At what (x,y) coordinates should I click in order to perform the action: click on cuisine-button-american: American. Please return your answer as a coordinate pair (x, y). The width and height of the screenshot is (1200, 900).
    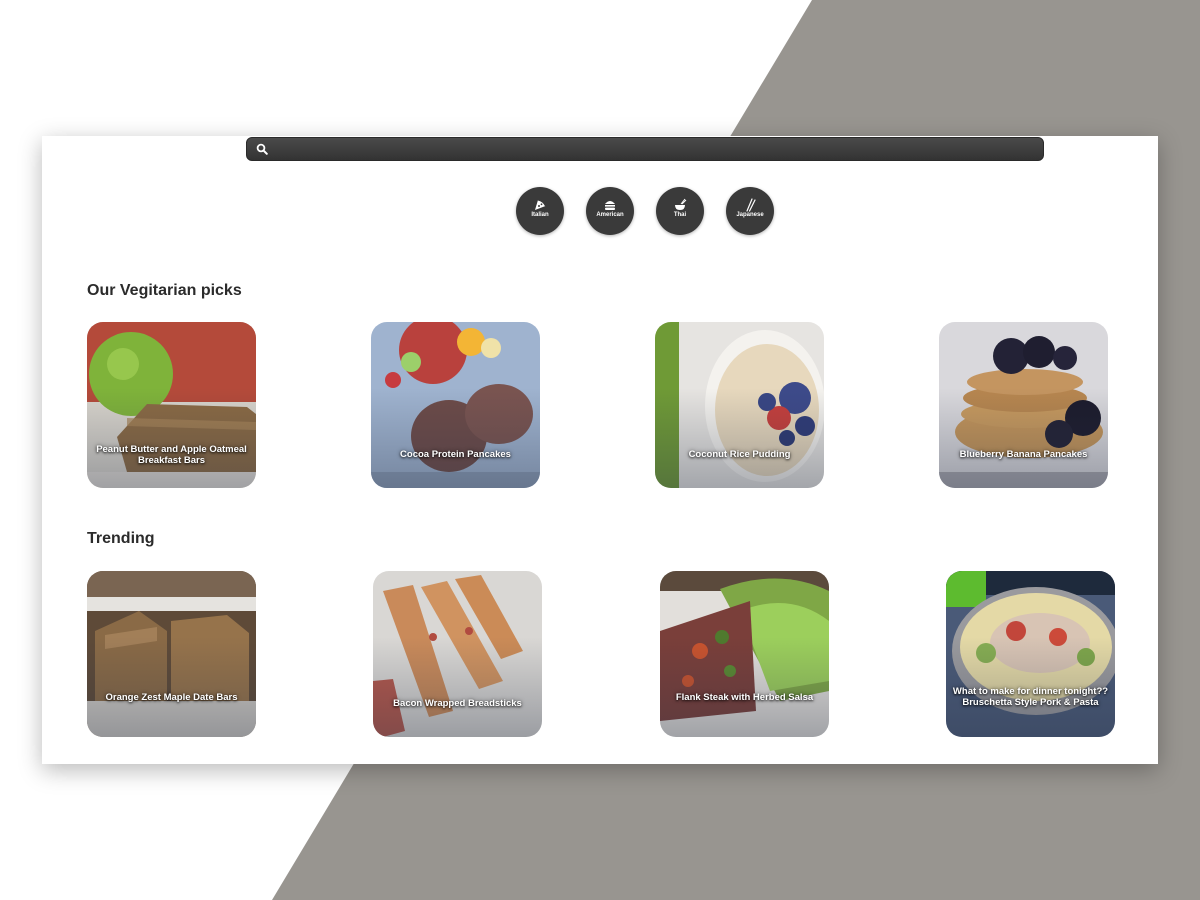
    Looking at the image, I should click on (610, 211).